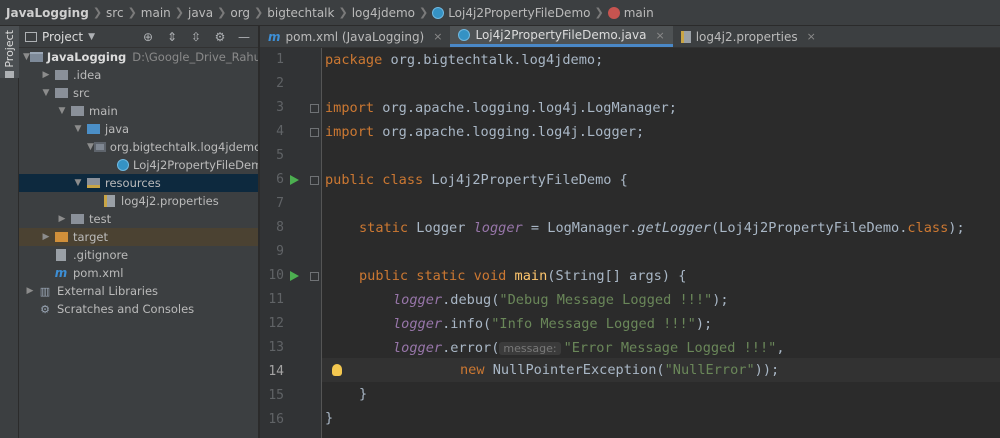 The width and height of the screenshot is (1000, 438). I want to click on tree-item-package: ▼ org.bigtechtalk.log4jdemo, so click(138, 147).